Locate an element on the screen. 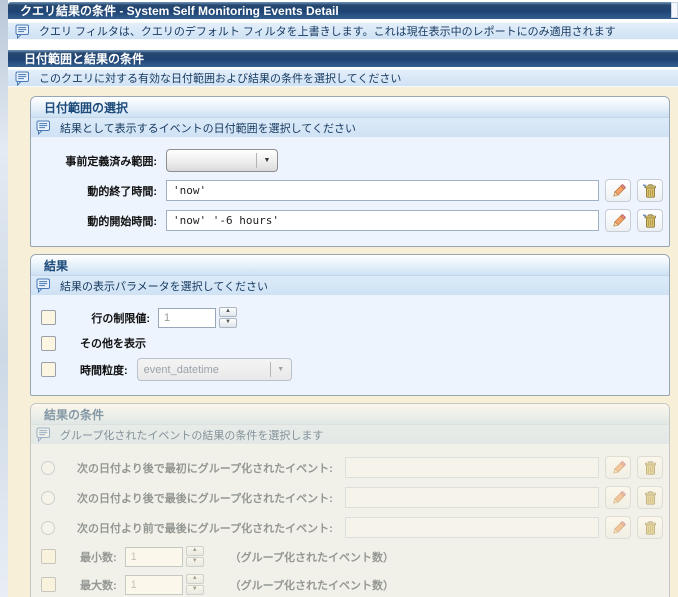 This screenshot has width=678, height=597. last-after-input is located at coordinates (472, 497).